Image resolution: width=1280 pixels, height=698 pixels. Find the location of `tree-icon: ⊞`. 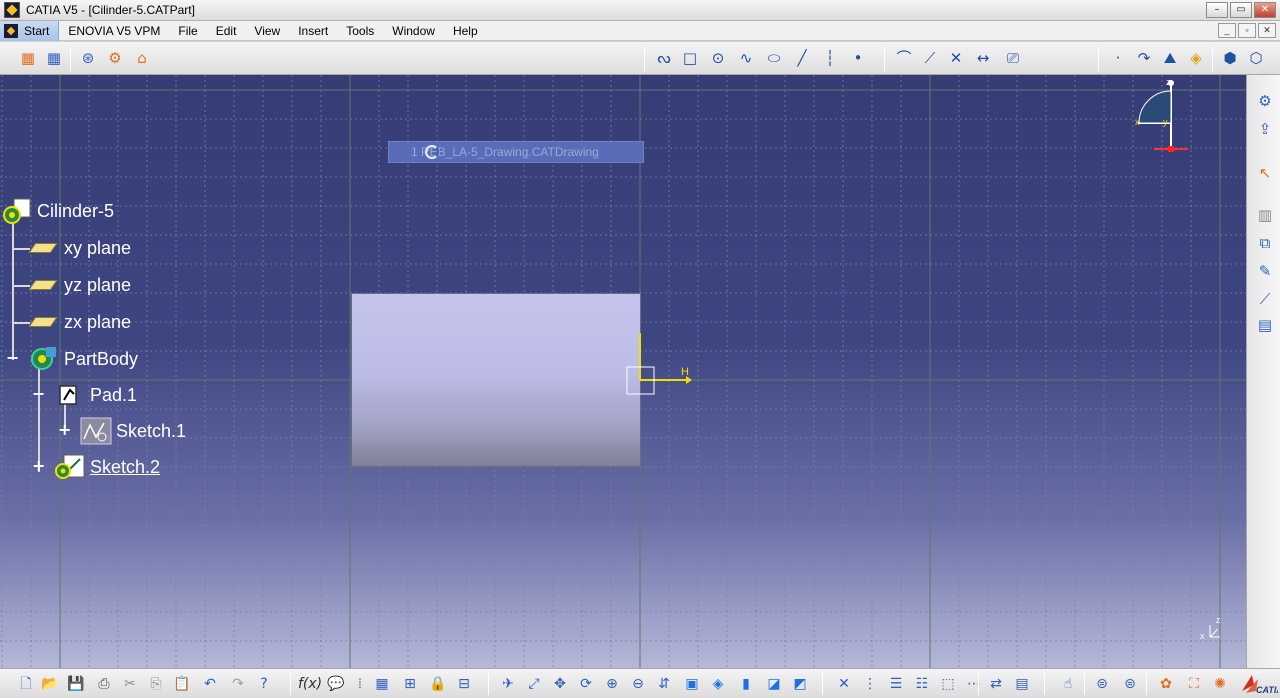

tree-icon: ⊞ is located at coordinates (410, 684).